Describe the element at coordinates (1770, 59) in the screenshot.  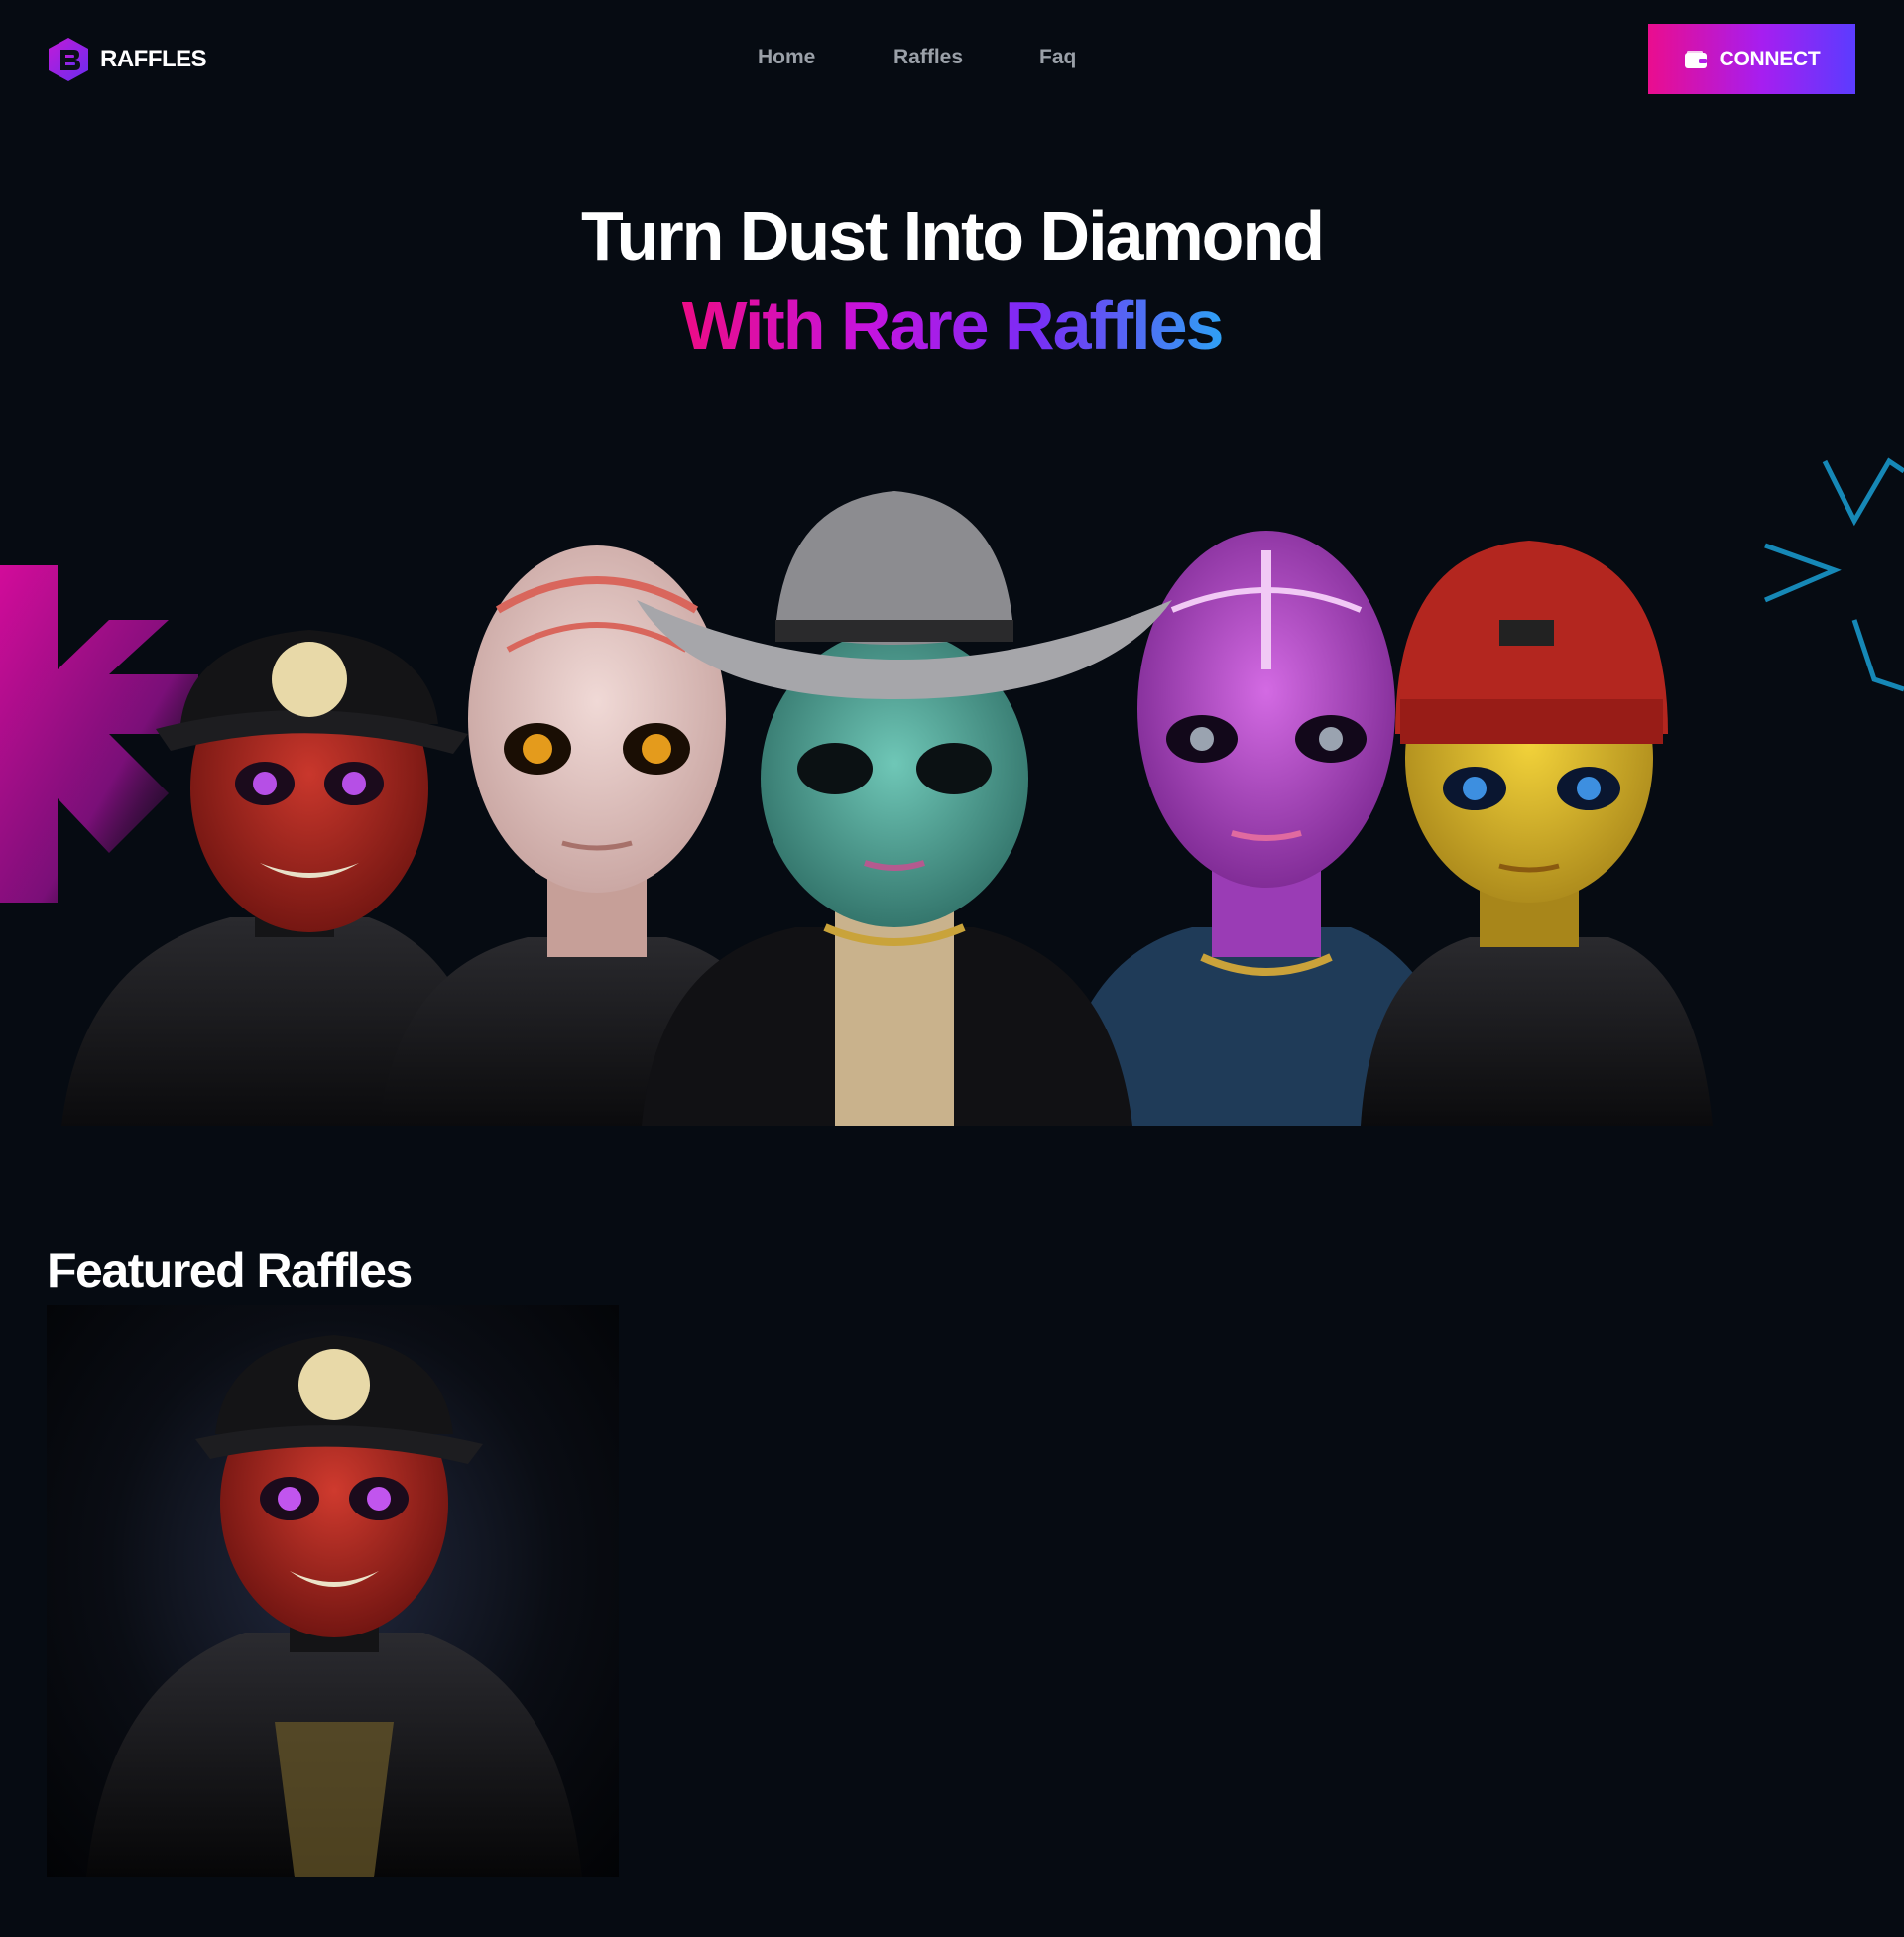
I see `connect-label: CONNECT` at that location.